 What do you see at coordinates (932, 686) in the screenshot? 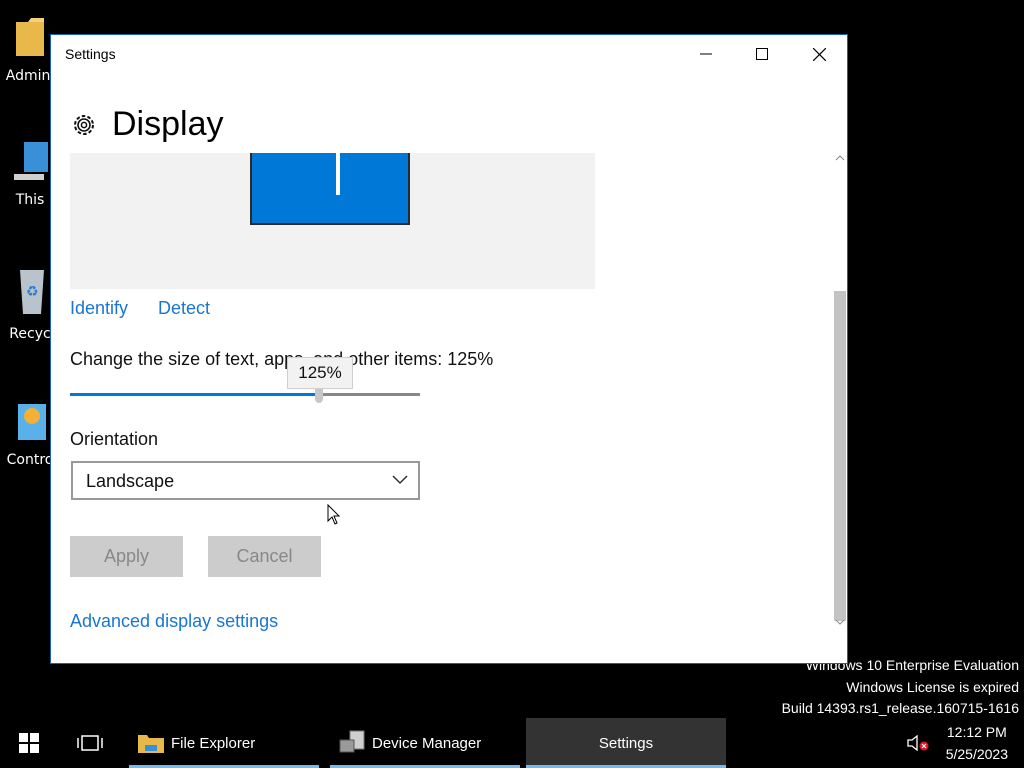
I see `watermark-line: Windows License is expired` at bounding box center [932, 686].